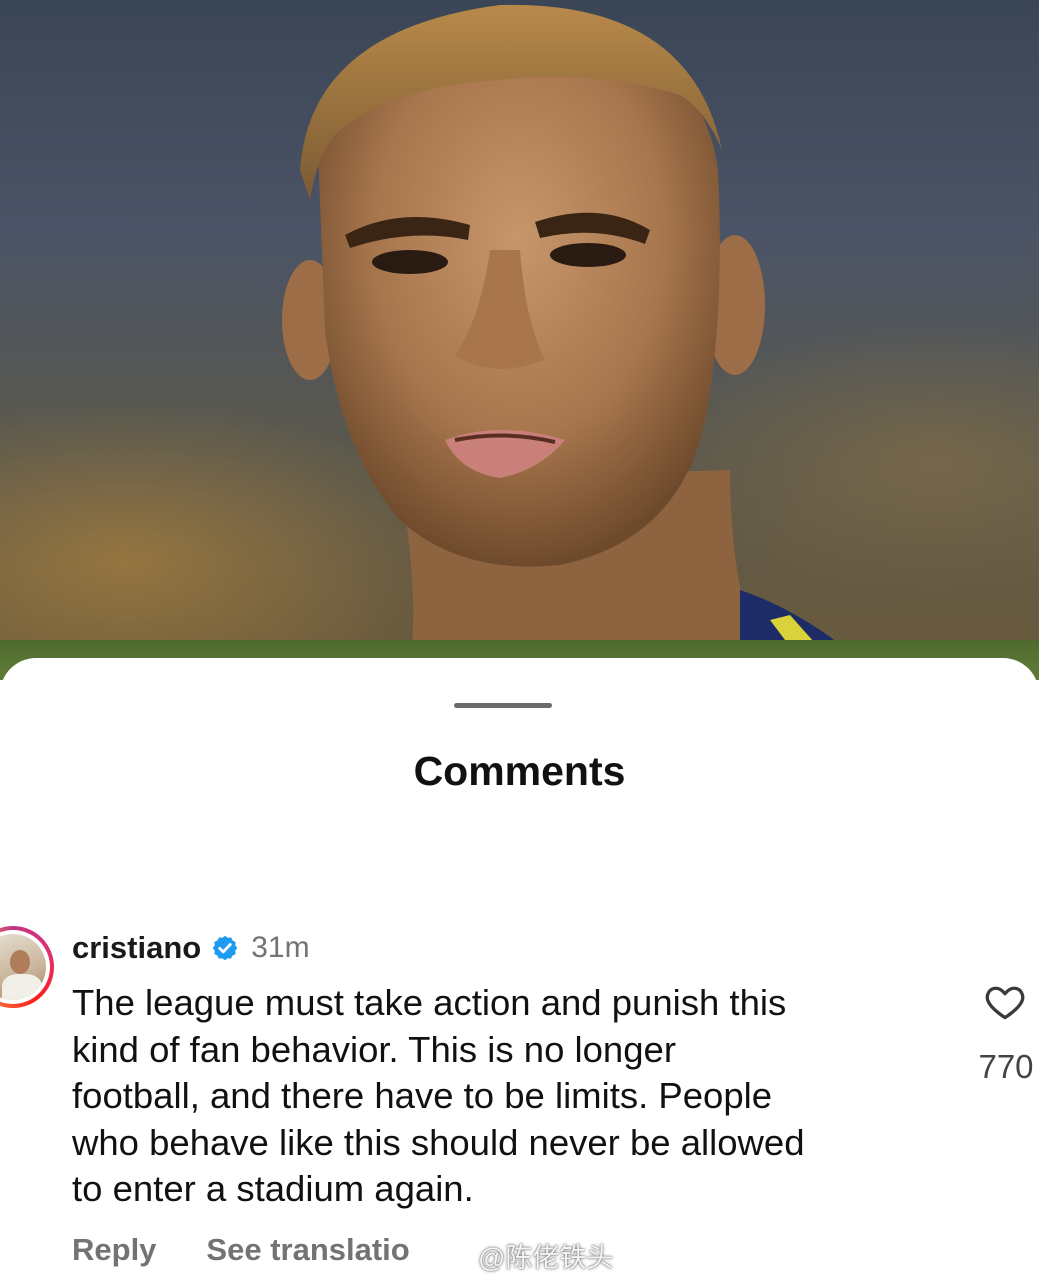 Image resolution: width=1039 pixels, height=1280 pixels. I want to click on watermark-text: @陈佬铁头, so click(546, 1258).